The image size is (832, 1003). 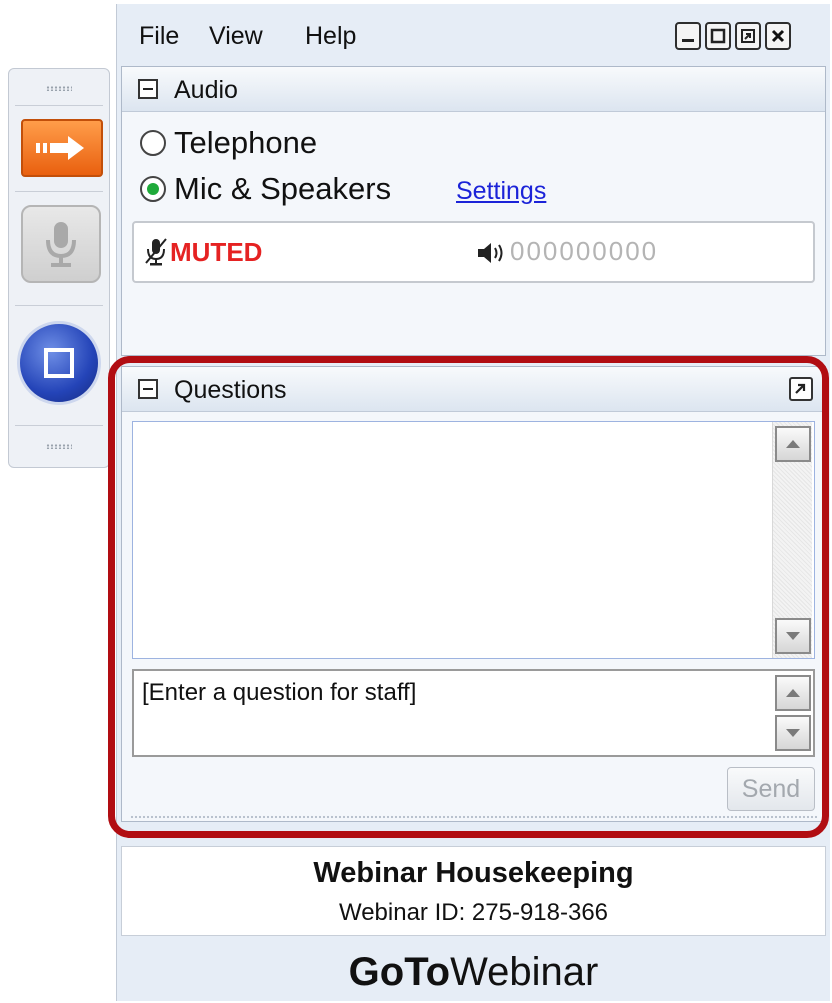 What do you see at coordinates (688, 40) in the screenshot?
I see `minimize-icon` at bounding box center [688, 40].